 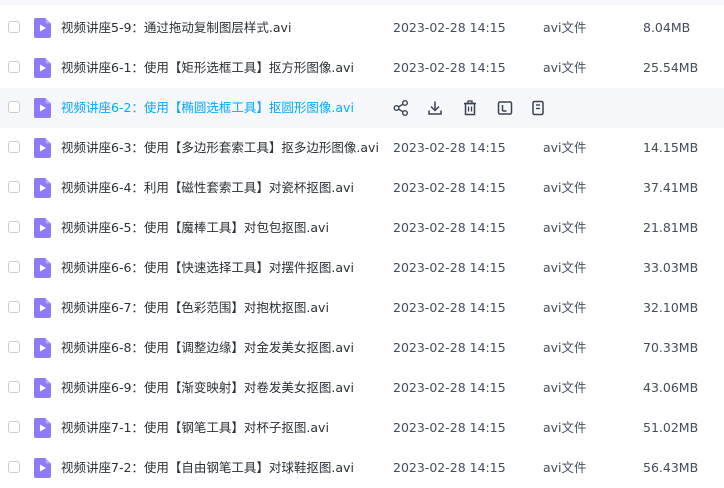 What do you see at coordinates (362, 108) in the screenshot?
I see `file-row: 视频讲座6-2：使用【椭圆选框工具】抠圆形图像.avi` at bounding box center [362, 108].